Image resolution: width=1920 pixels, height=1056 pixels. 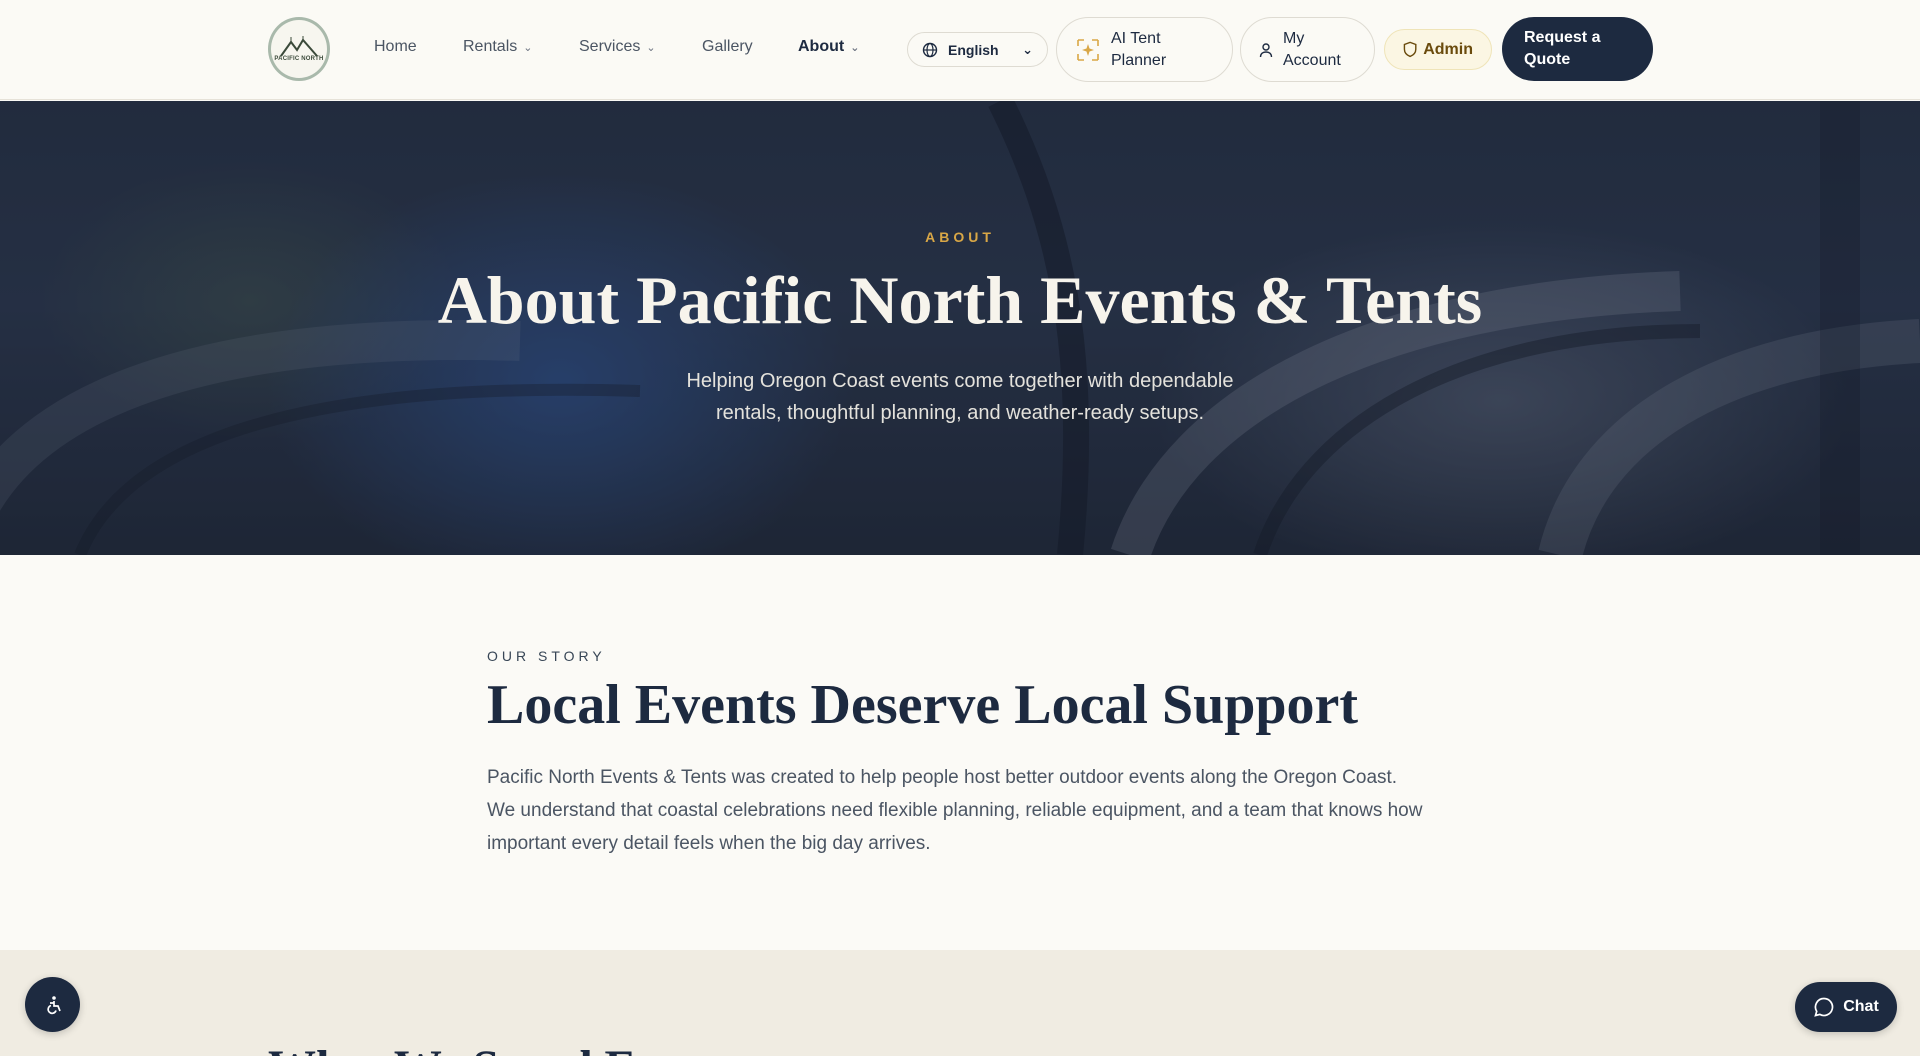 I want to click on site-logo: PACIFIC NORTH, so click(x=299, y=49).